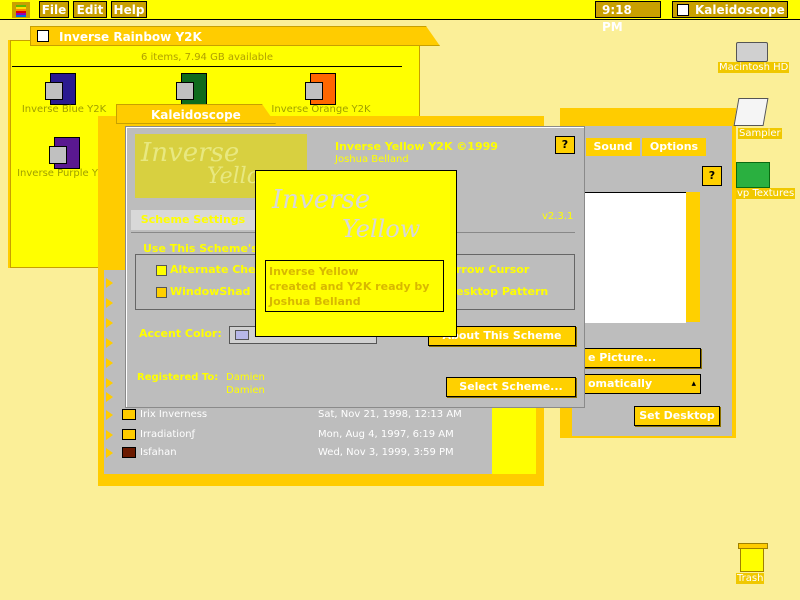  What do you see at coordinates (349, 286) in the screenshot?
I see `about-line-2: created and Y2K ready by` at bounding box center [349, 286].